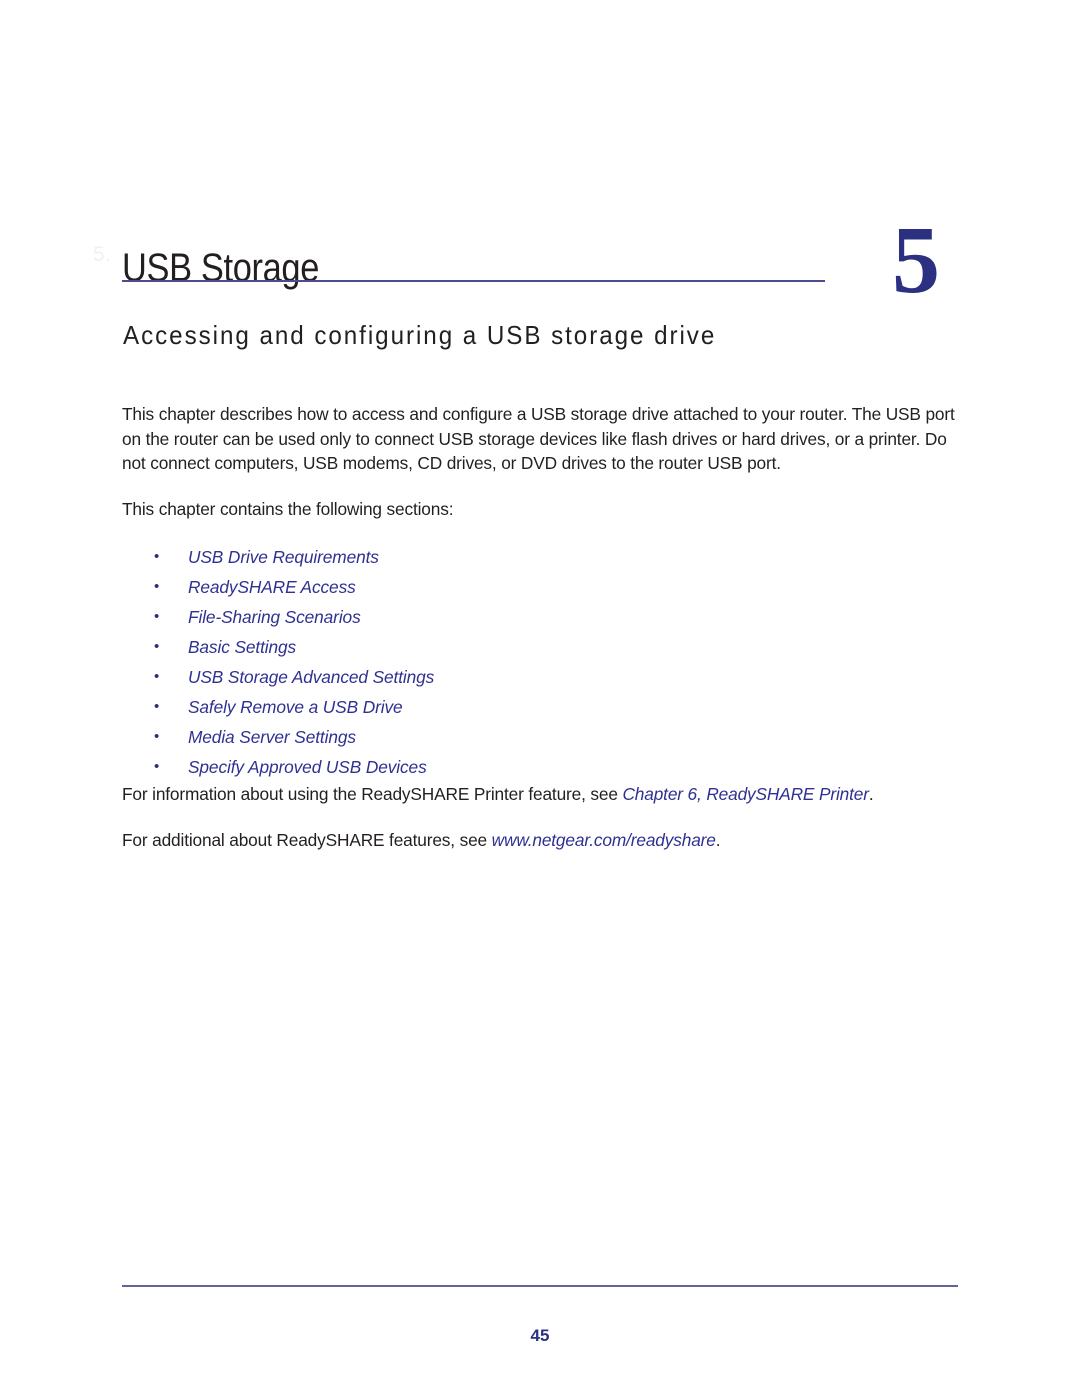 The width and height of the screenshot is (1080, 1397). Describe the element at coordinates (272, 587) in the screenshot. I see `section-link-readyshare-access: ReadySHARE Access` at that location.